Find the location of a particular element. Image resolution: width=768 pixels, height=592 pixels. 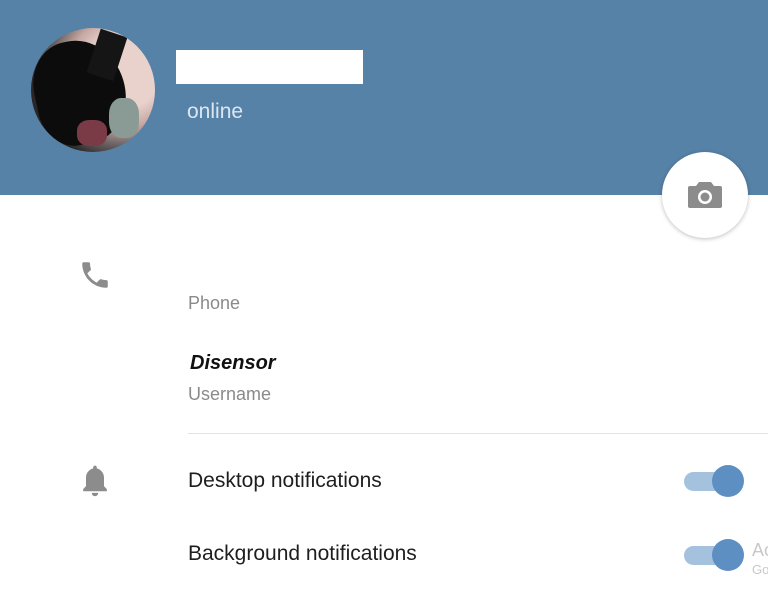

profile-name-redacted is located at coordinates (269, 67).